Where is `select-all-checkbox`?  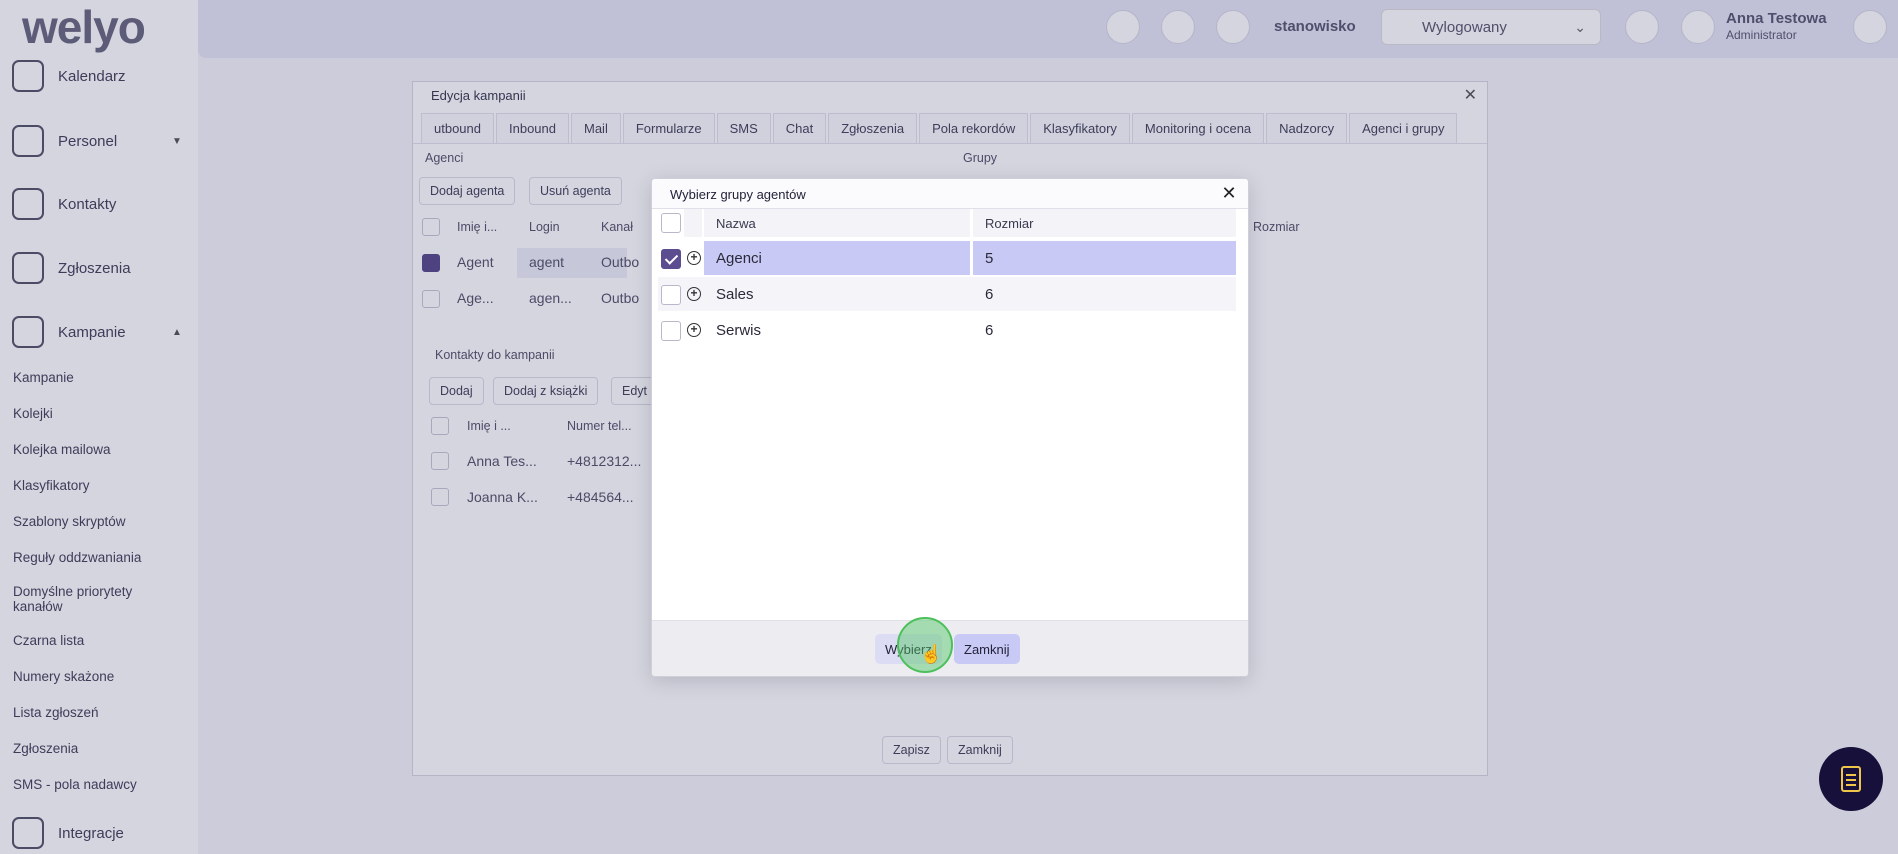
select-all-checkbox is located at coordinates (671, 223).